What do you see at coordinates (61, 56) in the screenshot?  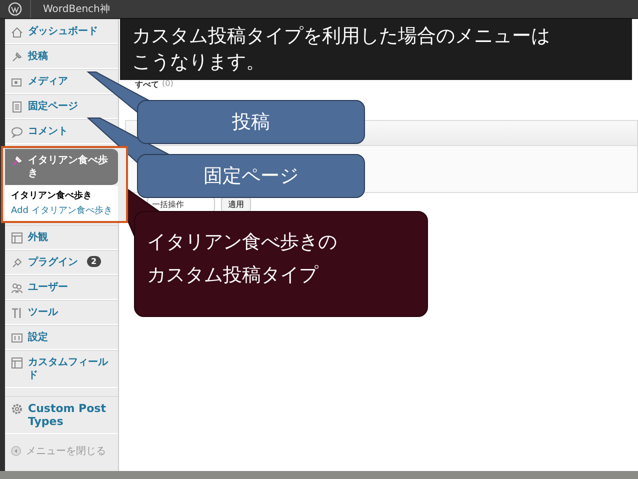 I see `menu-item: 投稿` at bounding box center [61, 56].